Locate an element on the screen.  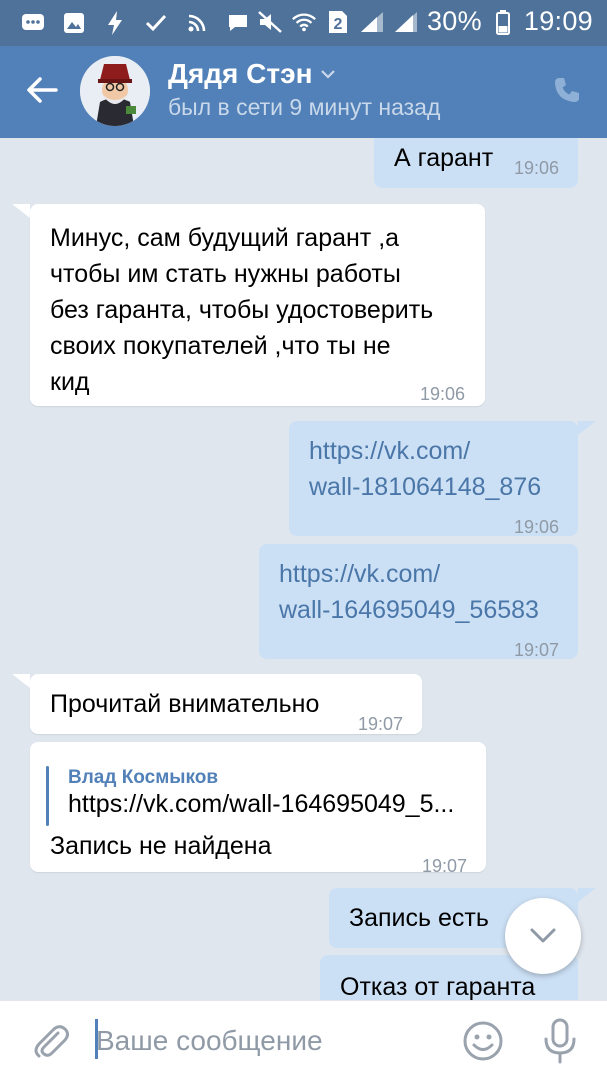
gallery-icon is located at coordinates (74, 23).